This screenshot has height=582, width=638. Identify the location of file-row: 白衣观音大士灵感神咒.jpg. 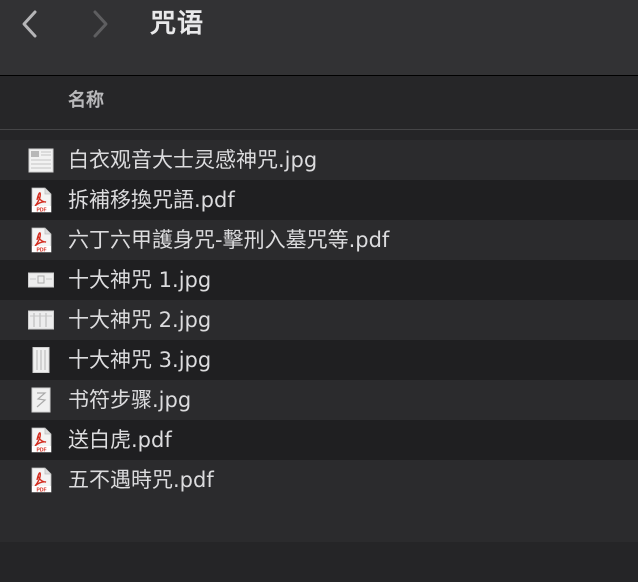
(319, 160).